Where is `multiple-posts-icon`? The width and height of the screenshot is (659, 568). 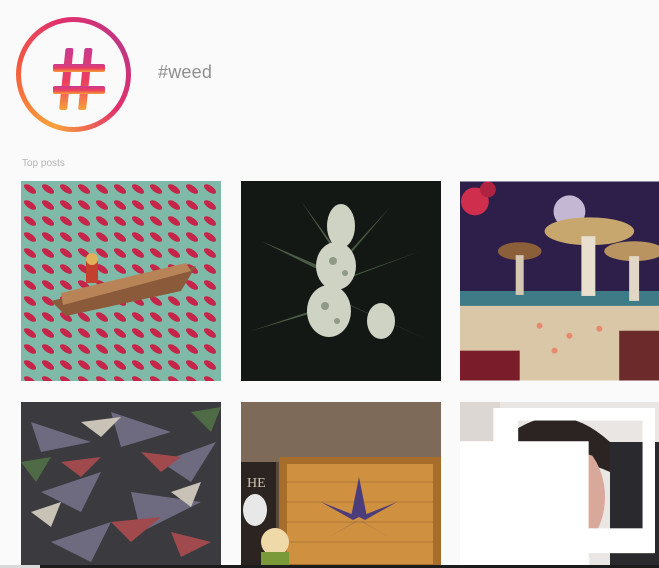 multiple-posts-icon is located at coordinates (557, 488).